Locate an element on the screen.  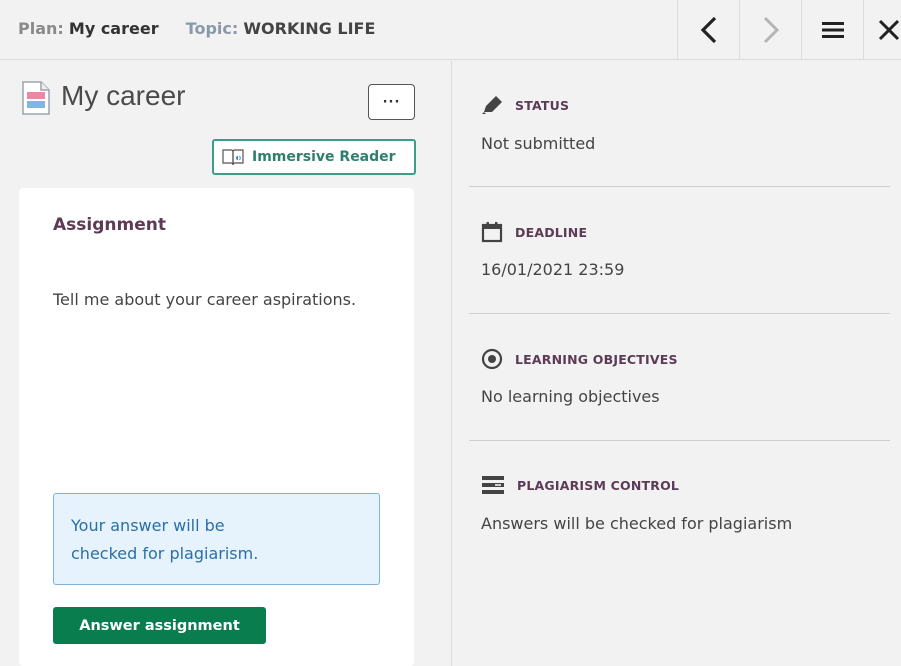
chevron-left-icon is located at coordinates (708, 30).